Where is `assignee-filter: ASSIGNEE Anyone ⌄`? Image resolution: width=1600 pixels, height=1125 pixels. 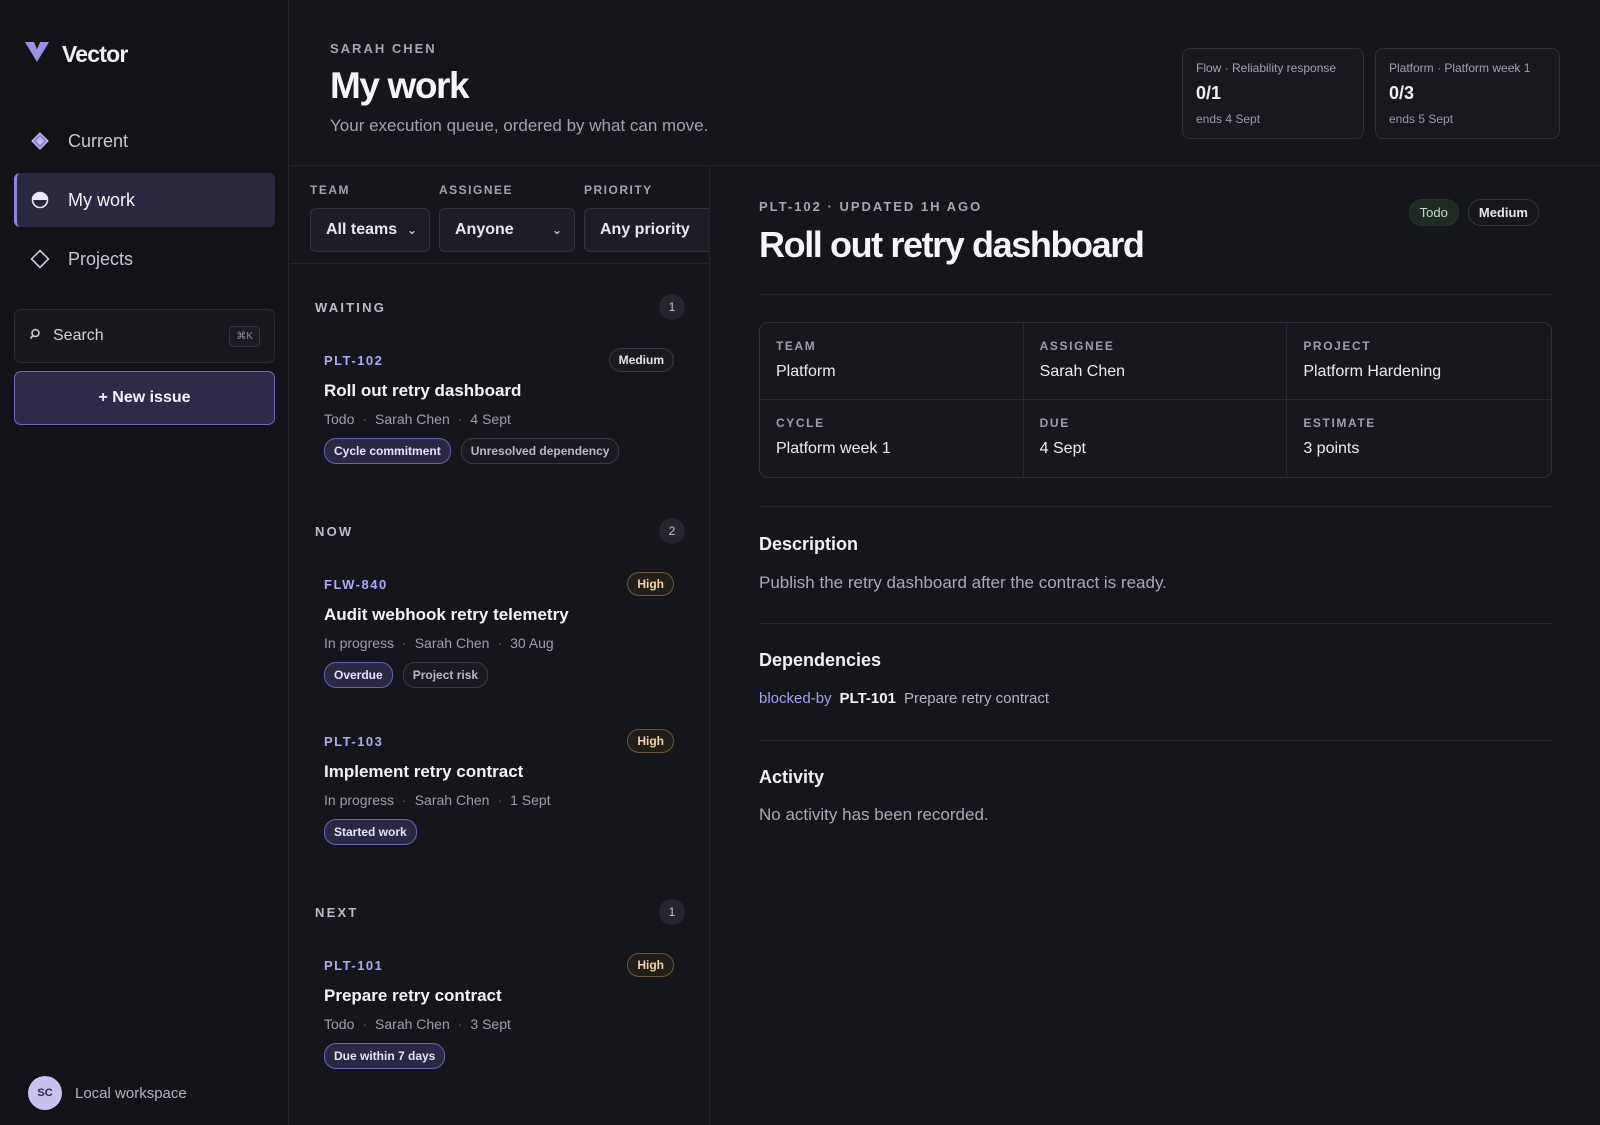
assignee-filter: ASSIGNEE Anyone ⌄ is located at coordinates (507, 217).